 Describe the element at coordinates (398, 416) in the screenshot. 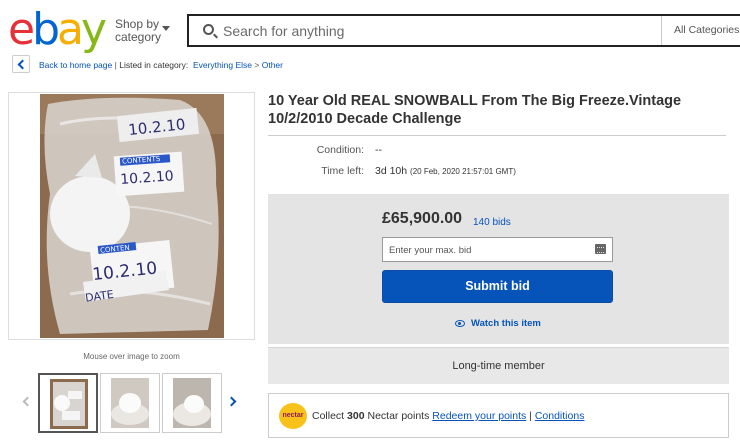

I see `nectar-points-suffix: Nectar points` at that location.